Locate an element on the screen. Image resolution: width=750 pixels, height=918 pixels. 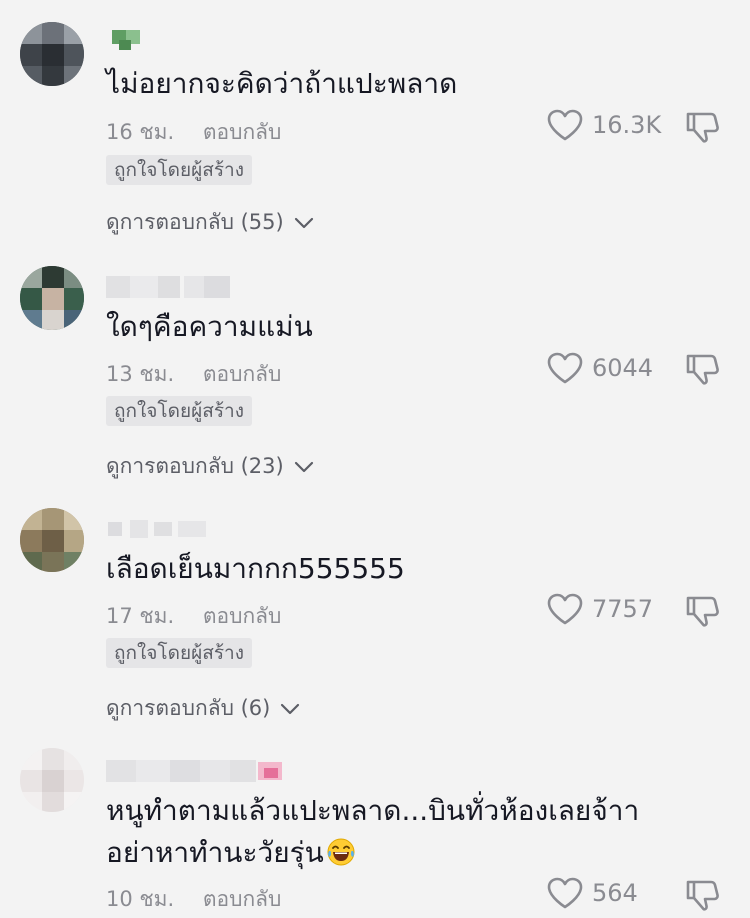
view-replies-button: ดูการตอบกลับ (23) is located at coordinates (210, 466).